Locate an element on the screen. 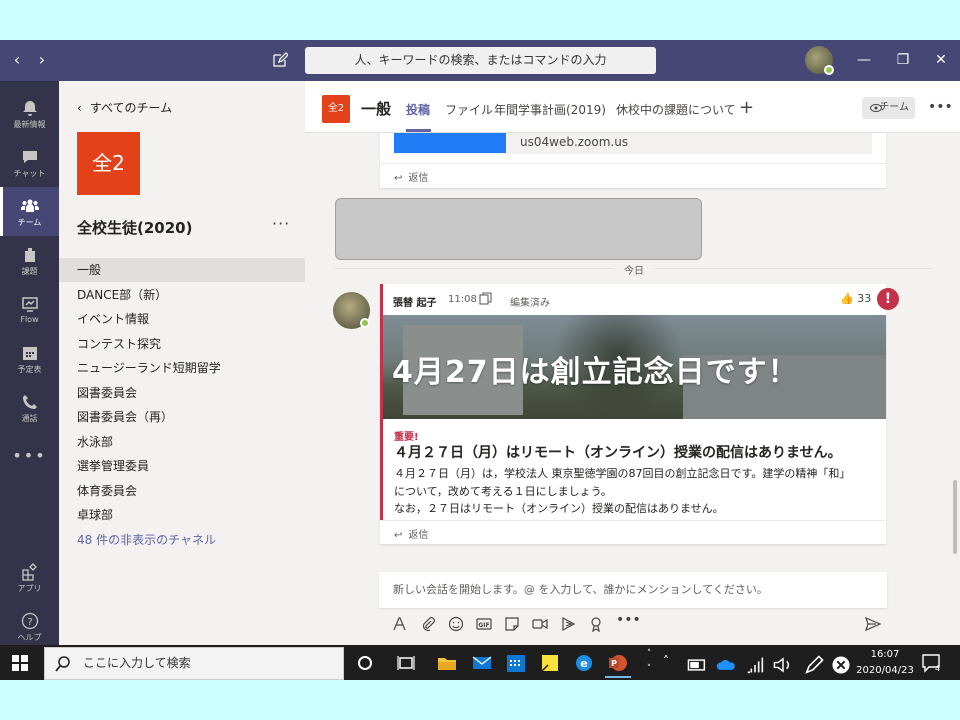 This screenshot has height=720, width=960. channel-item: 図書委員会（再） is located at coordinates (182, 417).